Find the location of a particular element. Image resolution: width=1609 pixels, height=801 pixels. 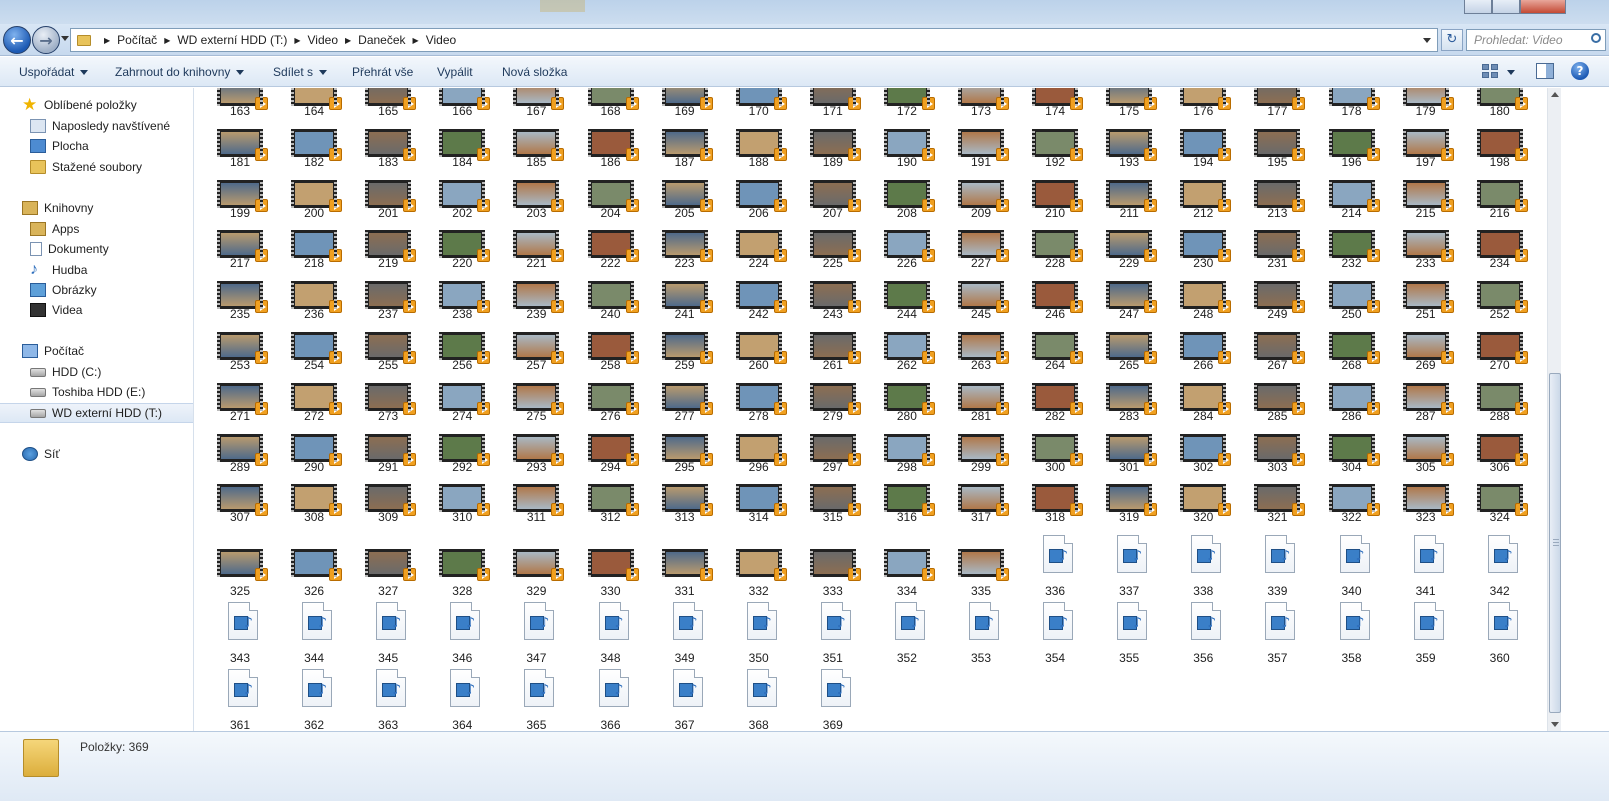

file-item: ♪ 368 is located at coordinates (759, 700).